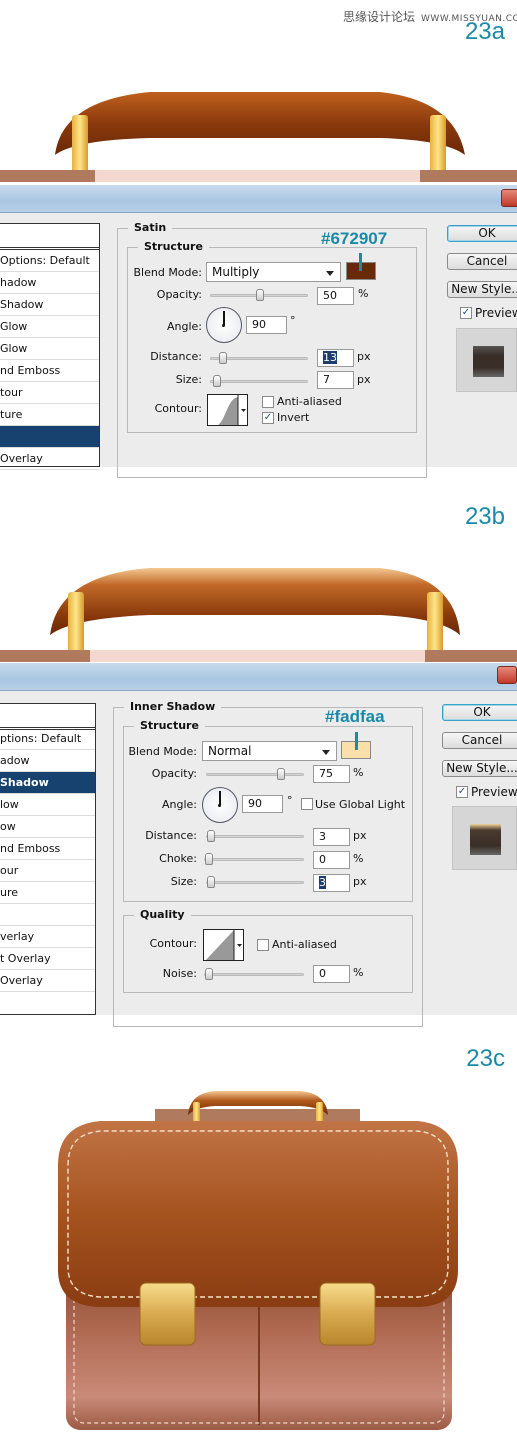  I want to click on preview-label: Preview, so click(496, 313).